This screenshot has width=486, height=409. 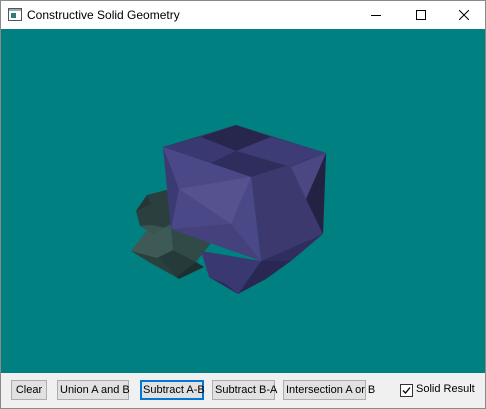 I want to click on minimize-icon, so click(x=376, y=15).